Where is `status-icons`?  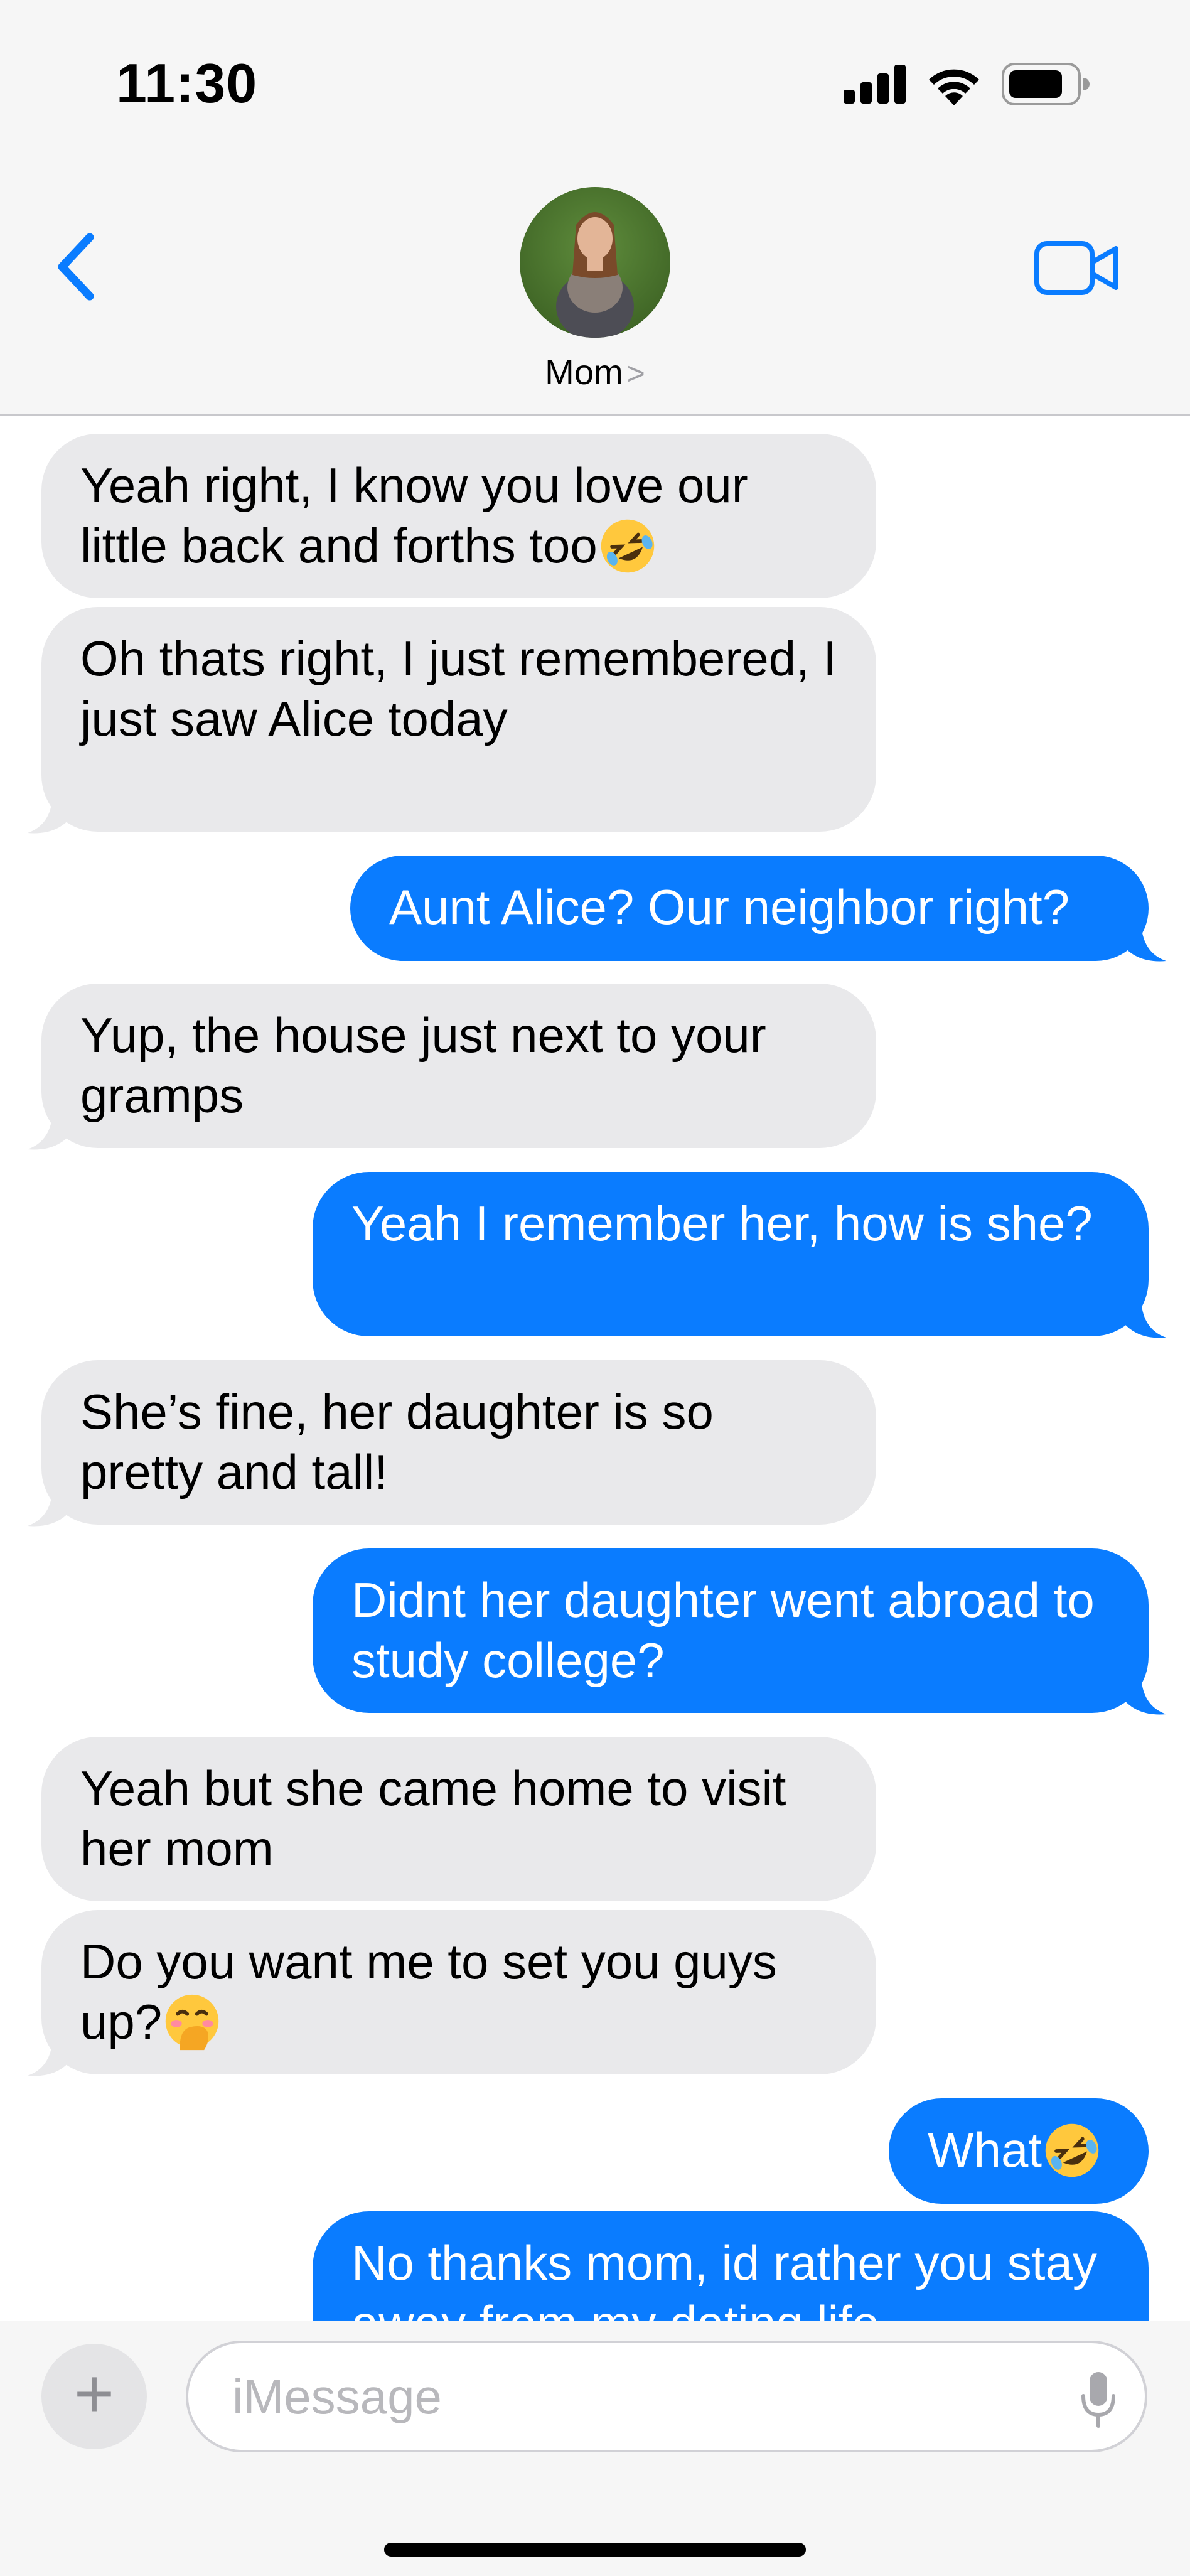
status-icons is located at coordinates (967, 84).